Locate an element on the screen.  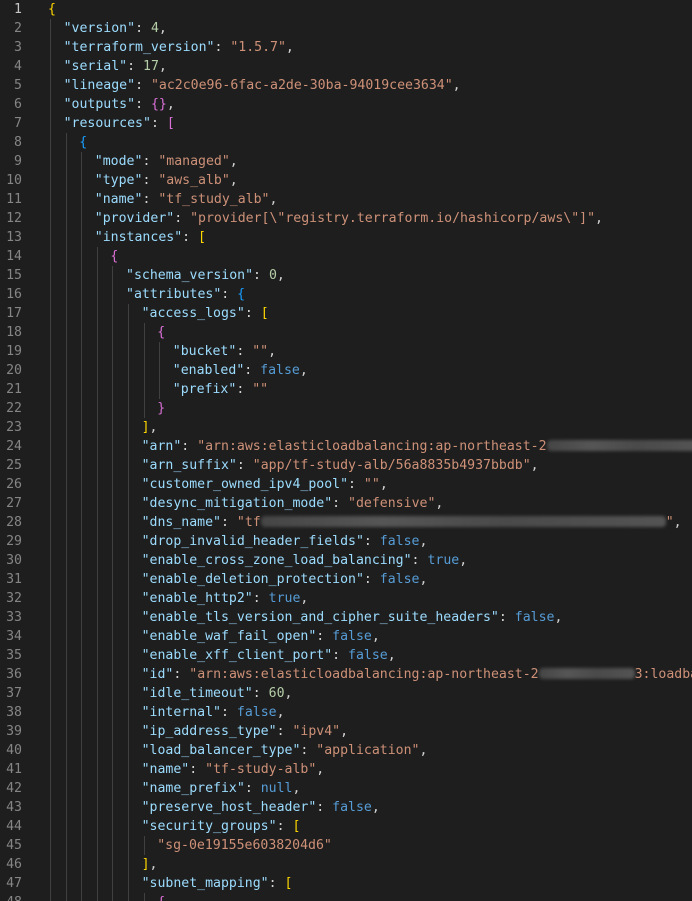
code-line: 26 "customer_owned_ipv4_pool": "", is located at coordinates (346, 484).